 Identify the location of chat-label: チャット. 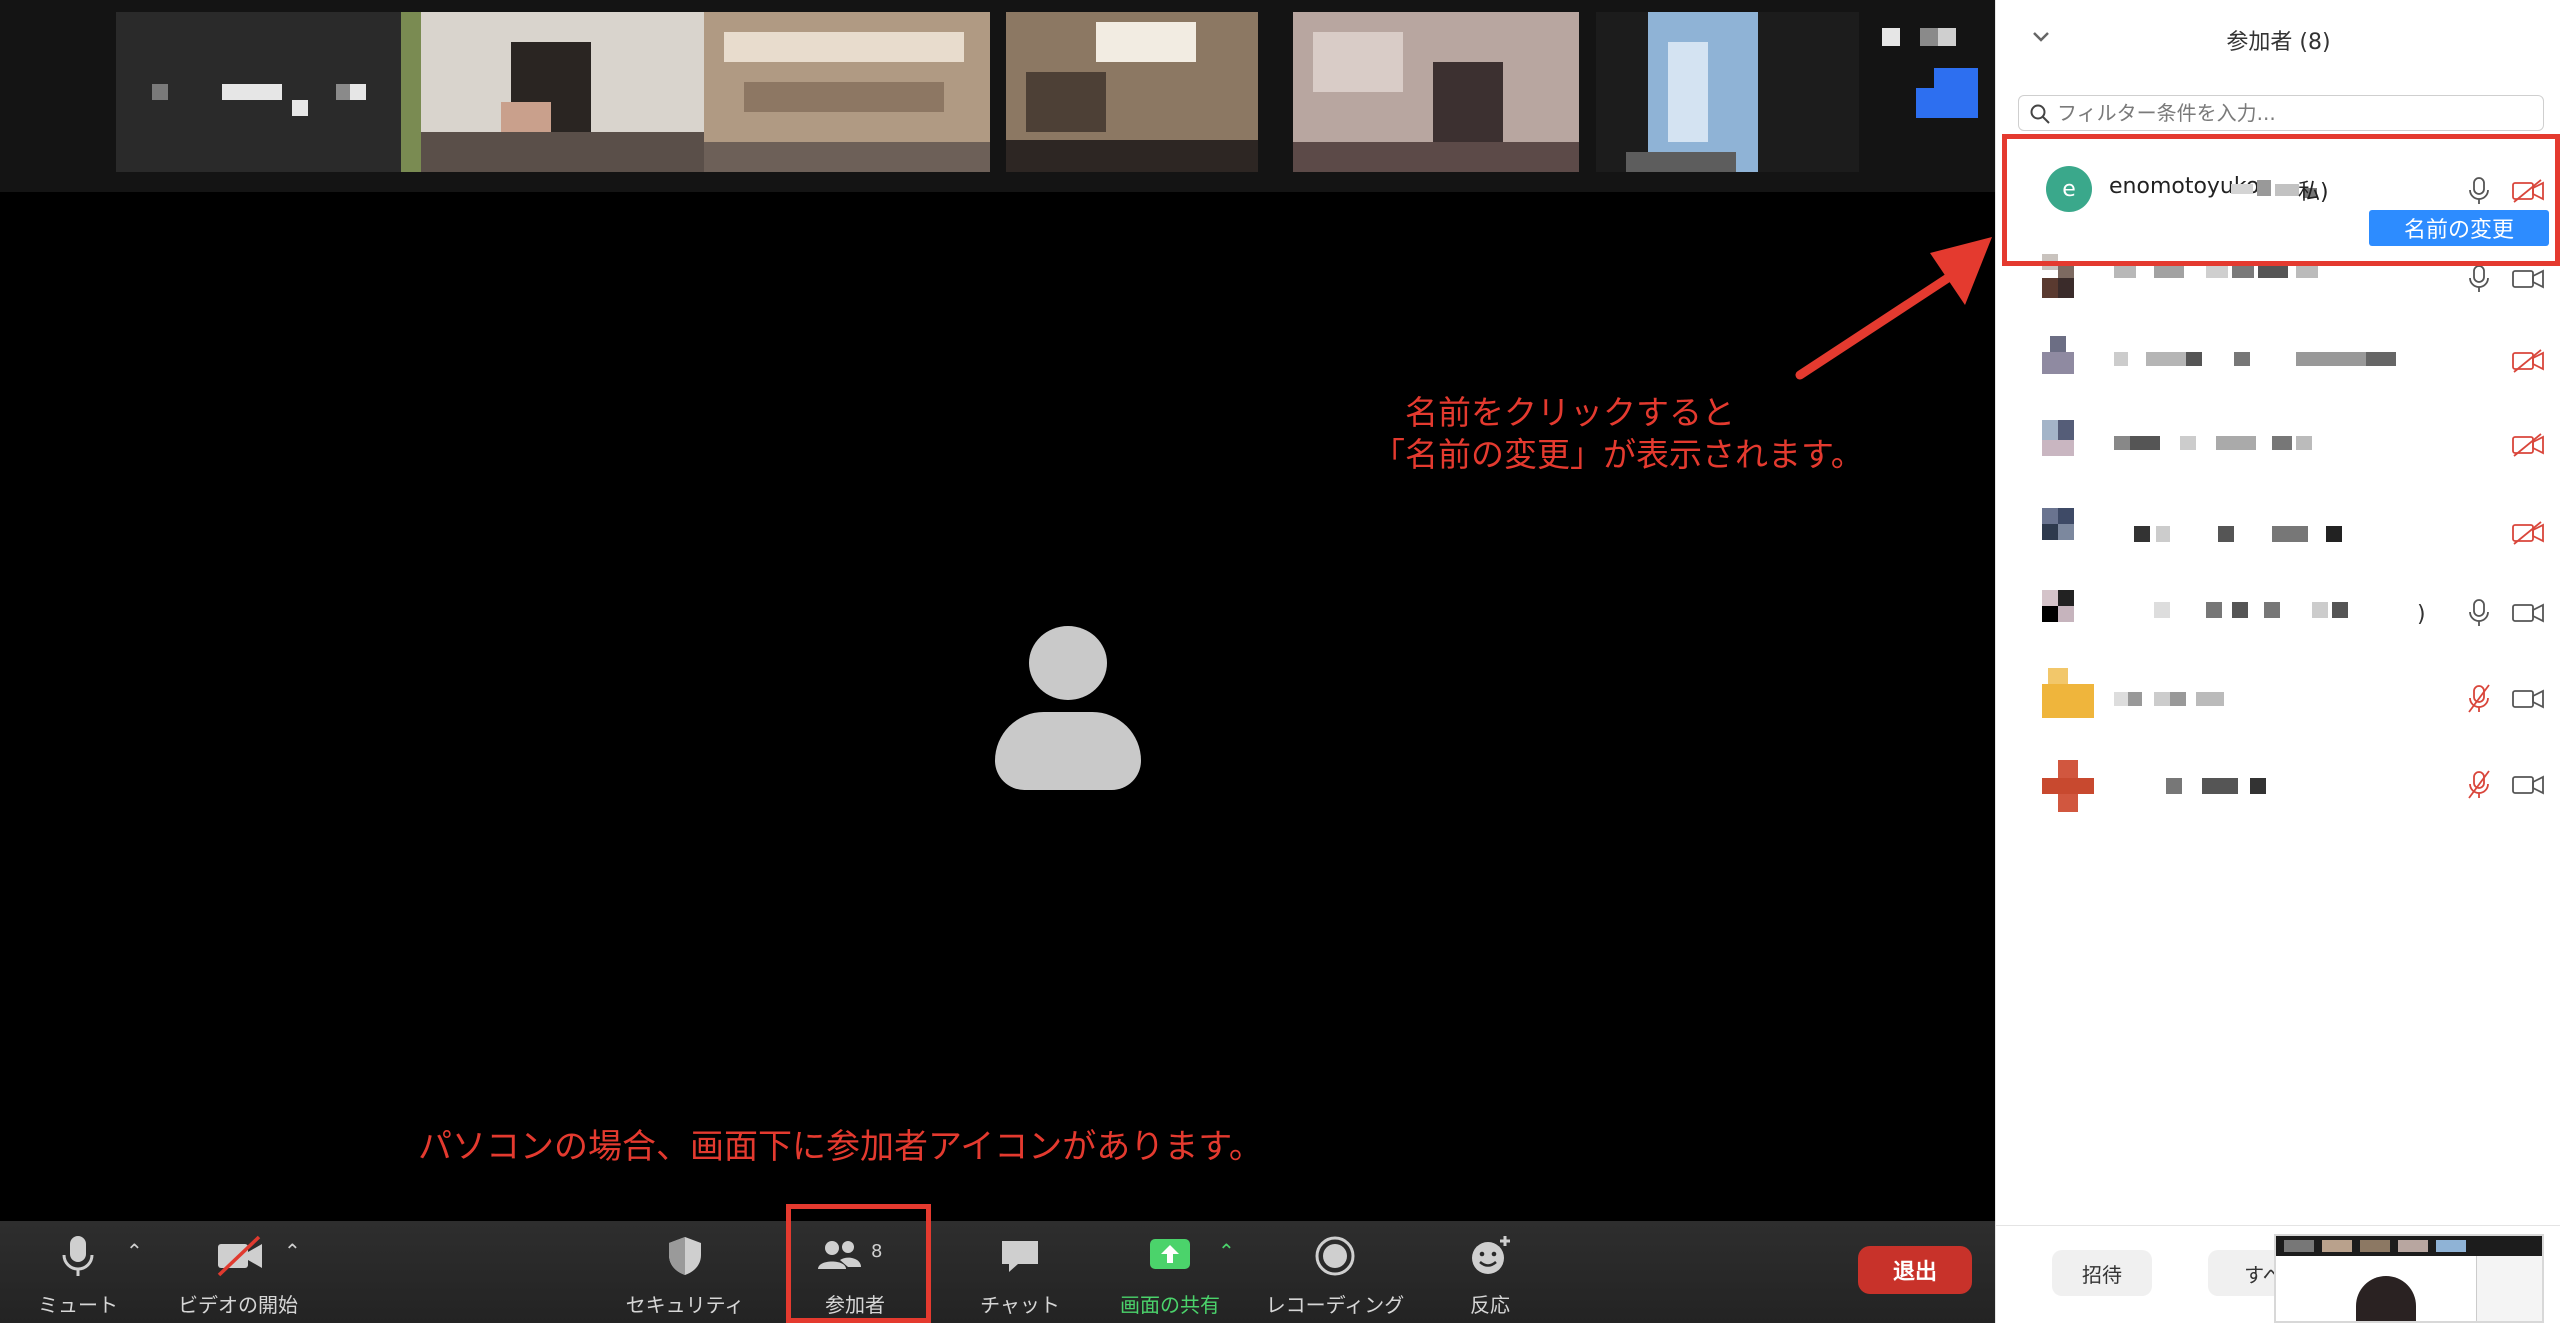
(1020, 1305).